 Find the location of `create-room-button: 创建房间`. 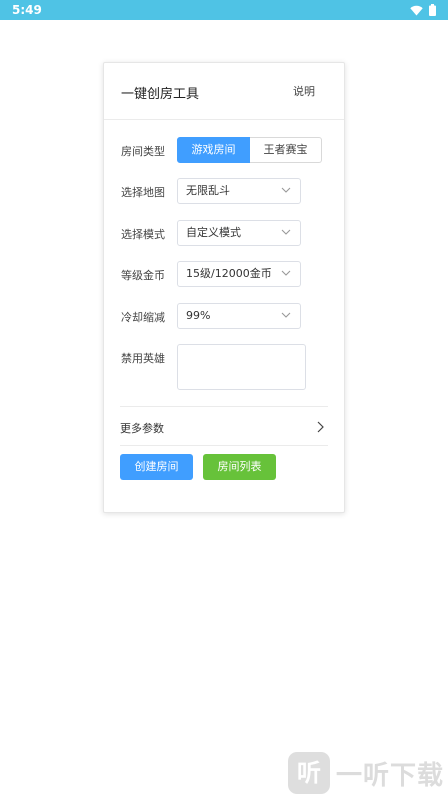

create-room-button: 创建房间 is located at coordinates (156, 467).